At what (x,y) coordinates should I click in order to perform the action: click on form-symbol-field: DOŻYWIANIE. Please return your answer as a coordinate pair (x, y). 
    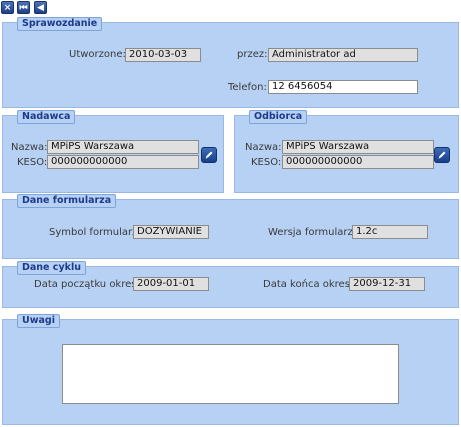
    Looking at the image, I should click on (171, 232).